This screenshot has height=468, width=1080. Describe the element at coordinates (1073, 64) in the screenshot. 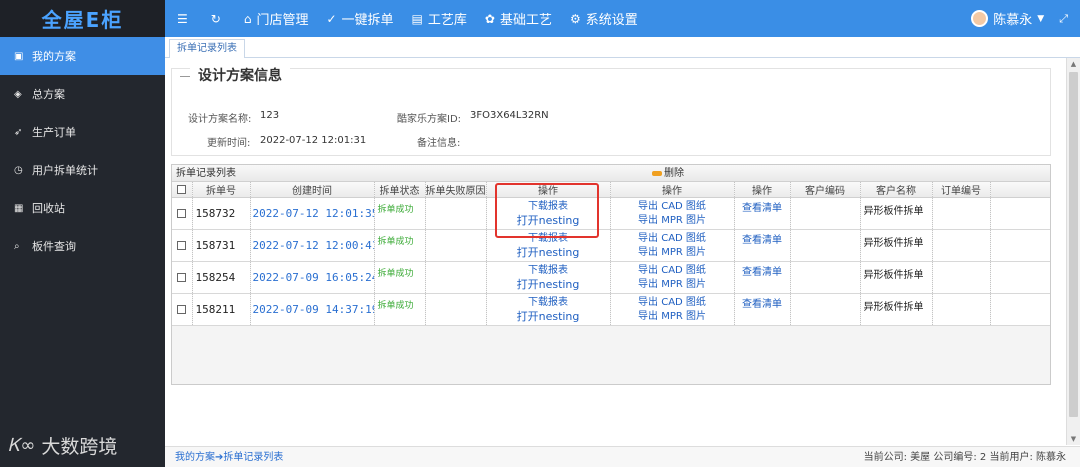

I see `scroll-up-icon: ▲` at that location.